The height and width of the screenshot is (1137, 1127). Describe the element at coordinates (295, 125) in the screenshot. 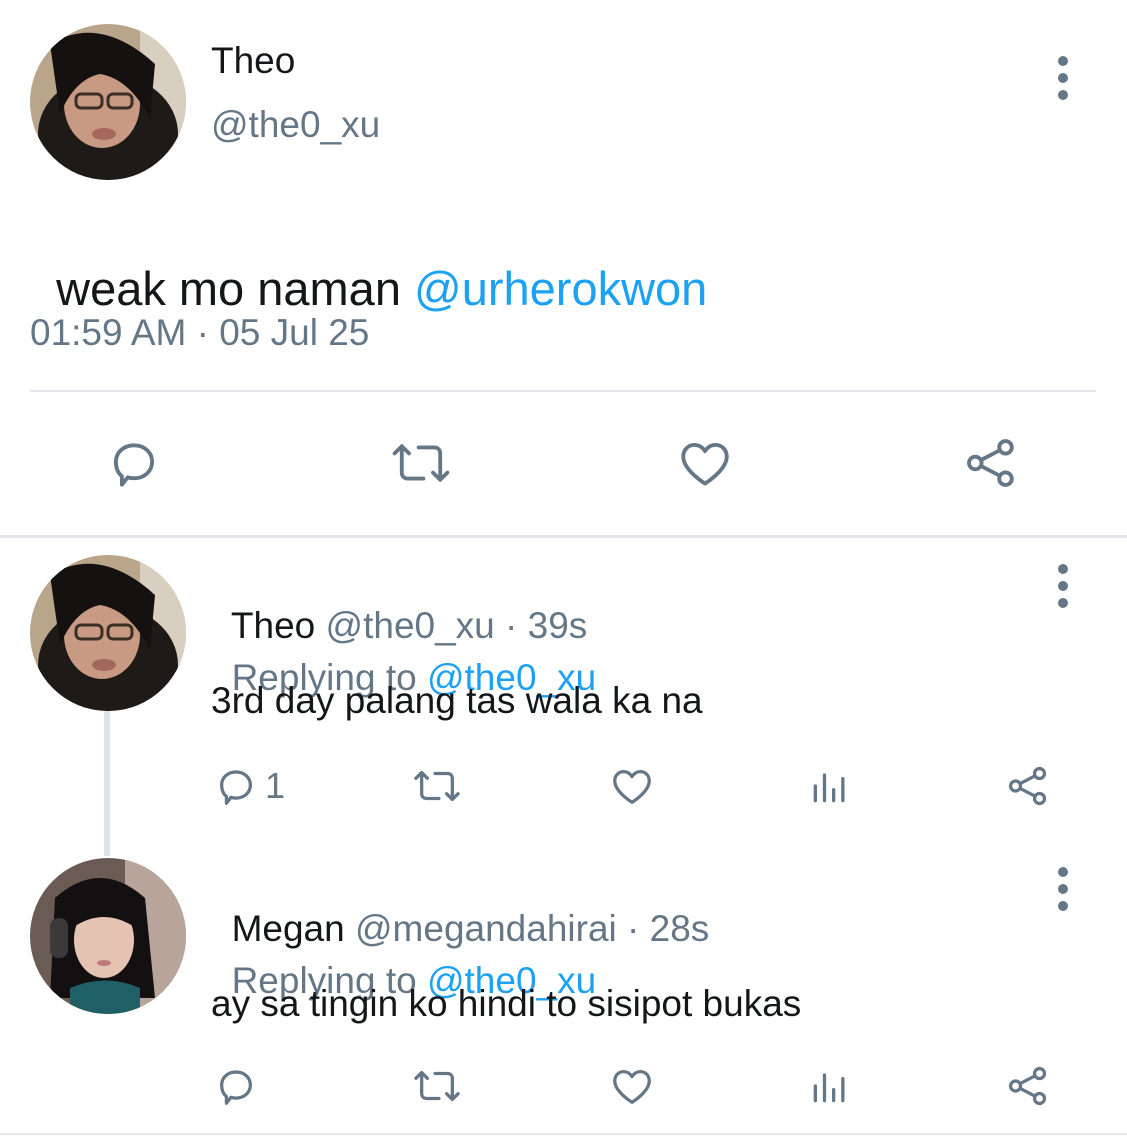

I see `author-handle: @the0_xu` at that location.